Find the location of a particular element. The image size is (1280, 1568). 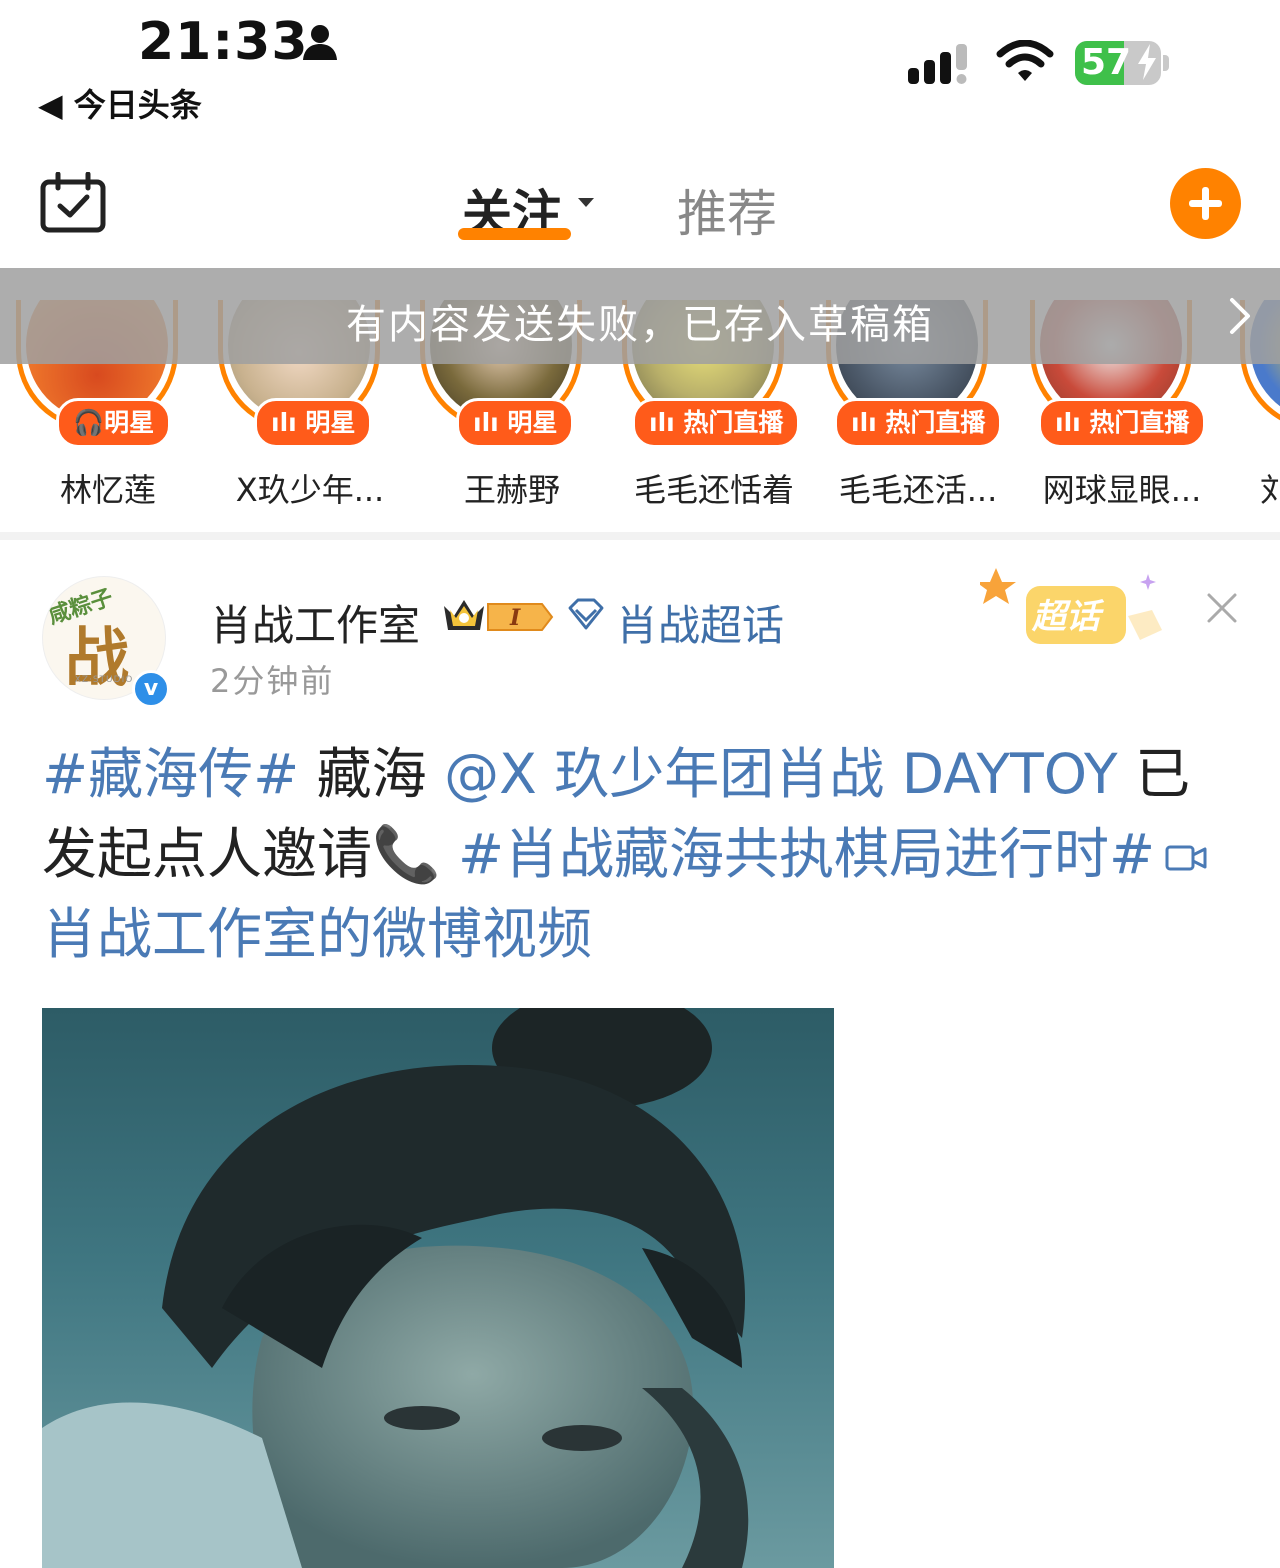

back-to-app-link: ◀ 今日头条 is located at coordinates (120, 103).